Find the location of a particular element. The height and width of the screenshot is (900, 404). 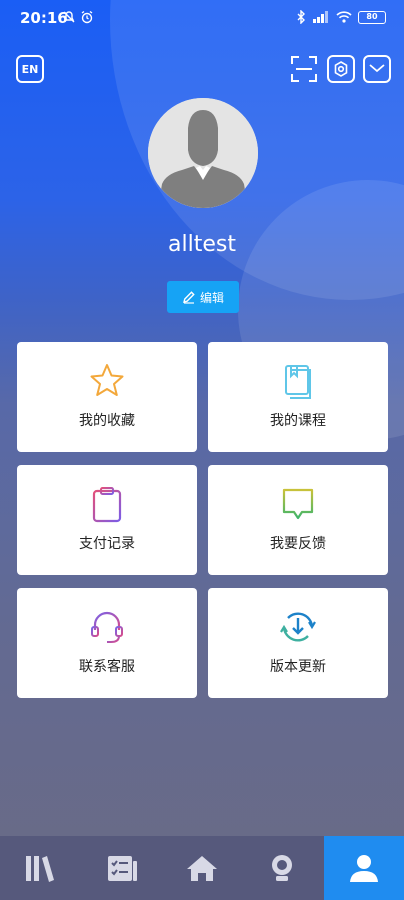

home-icon is located at coordinates (202, 868).